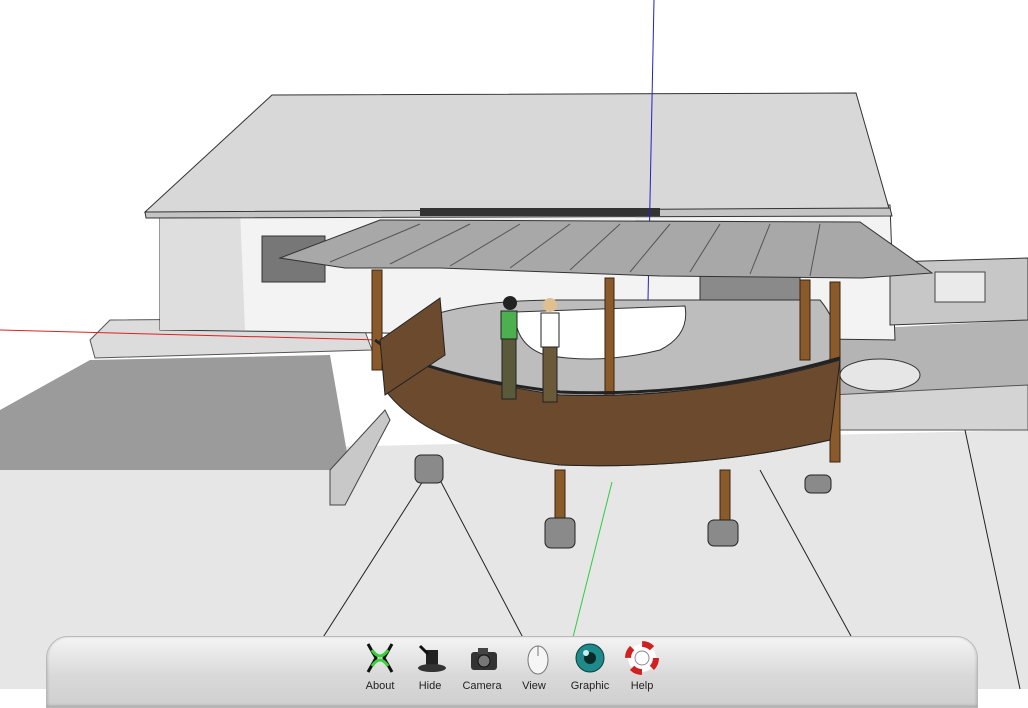 The height and width of the screenshot is (708, 1028). I want to click on sandbox-icon, so click(380, 658).